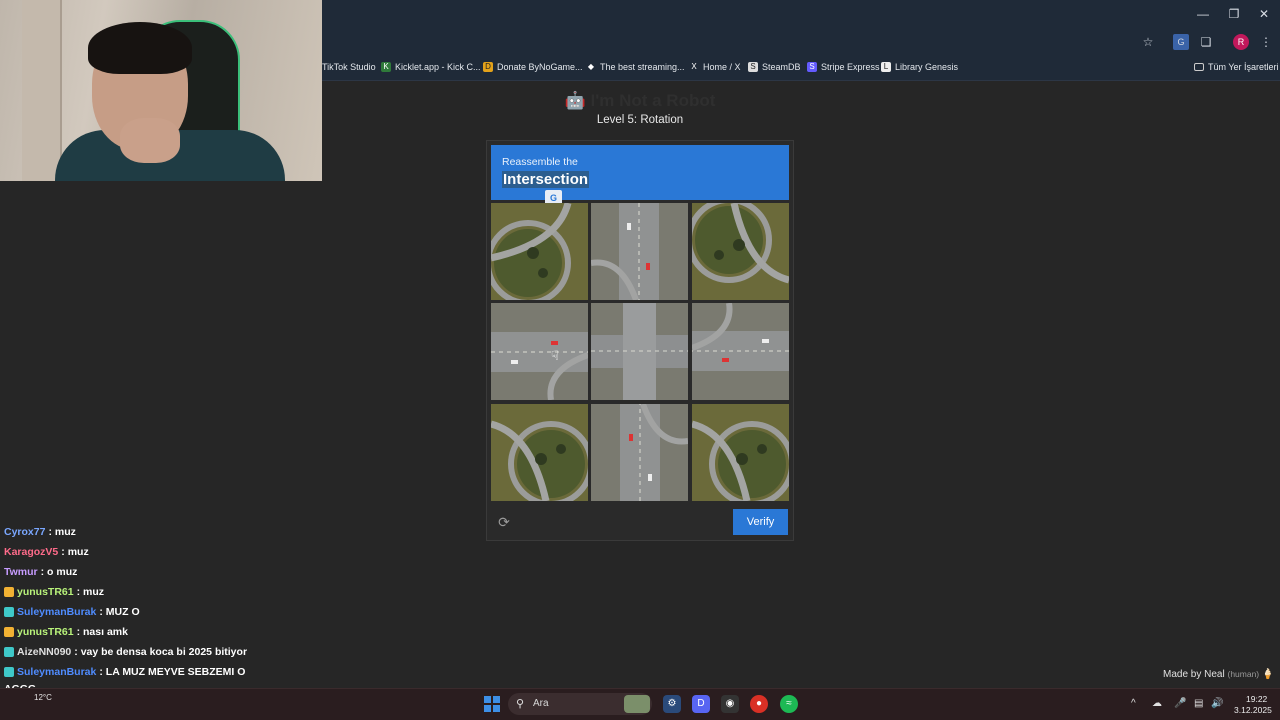 Image resolution: width=1280 pixels, height=720 pixels. I want to click on webcam-hand, so click(150, 140).